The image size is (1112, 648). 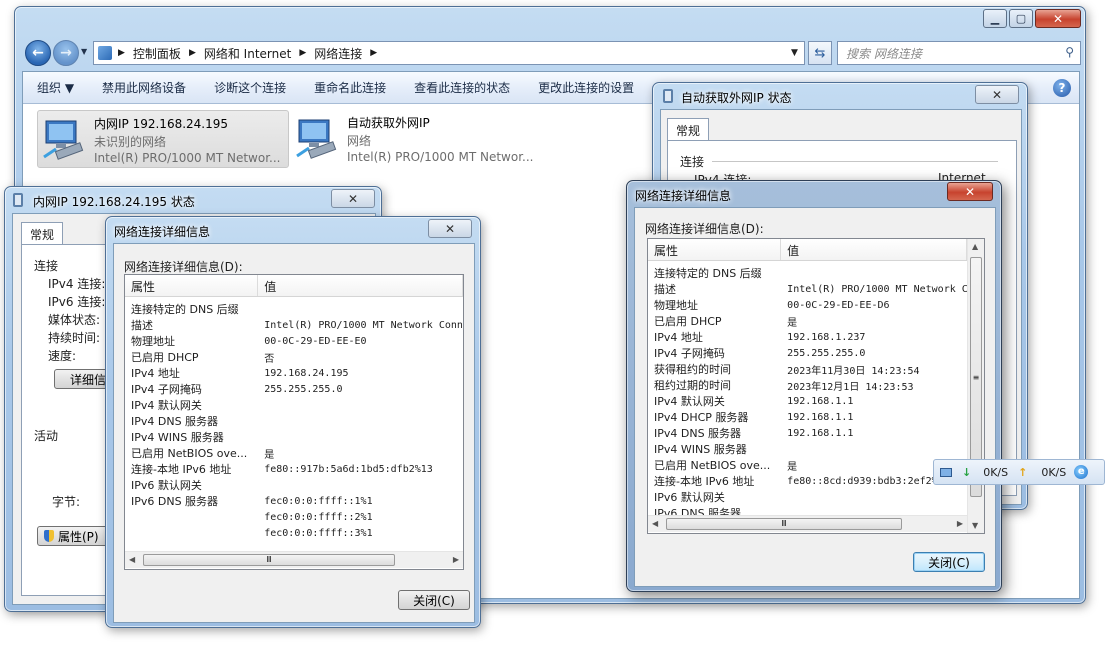 What do you see at coordinates (294, 357) in the screenshot?
I see `list-item: 已启用 DHCP 否` at bounding box center [294, 357].